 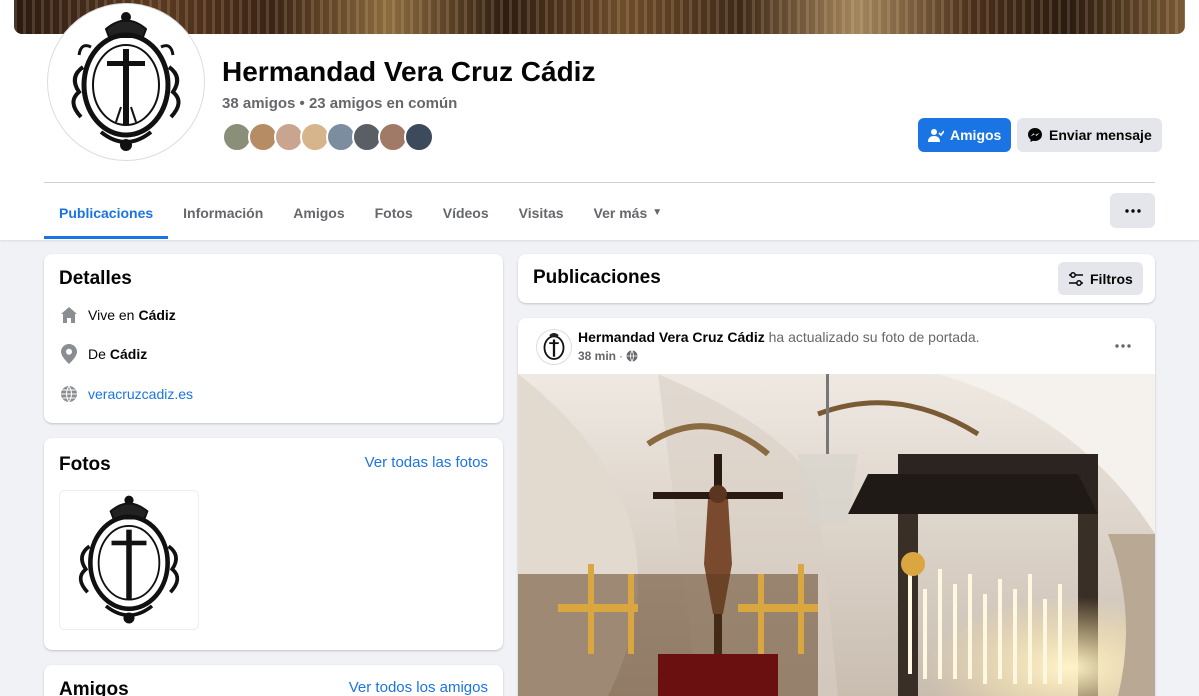 I want to click on more-options-button, so click(x=1132, y=210).